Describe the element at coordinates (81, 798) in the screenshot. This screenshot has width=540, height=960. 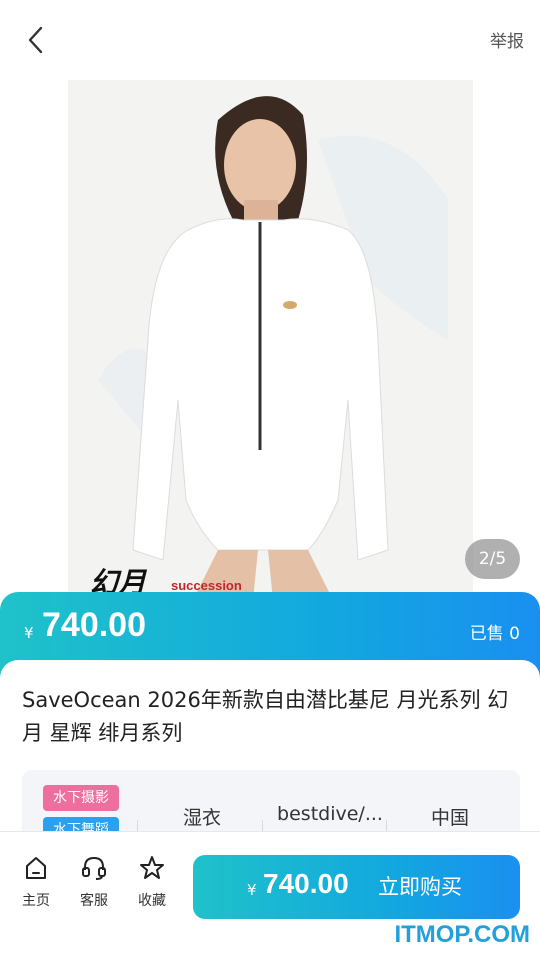
I see `tag-underwater-photography: 水下摄影` at that location.